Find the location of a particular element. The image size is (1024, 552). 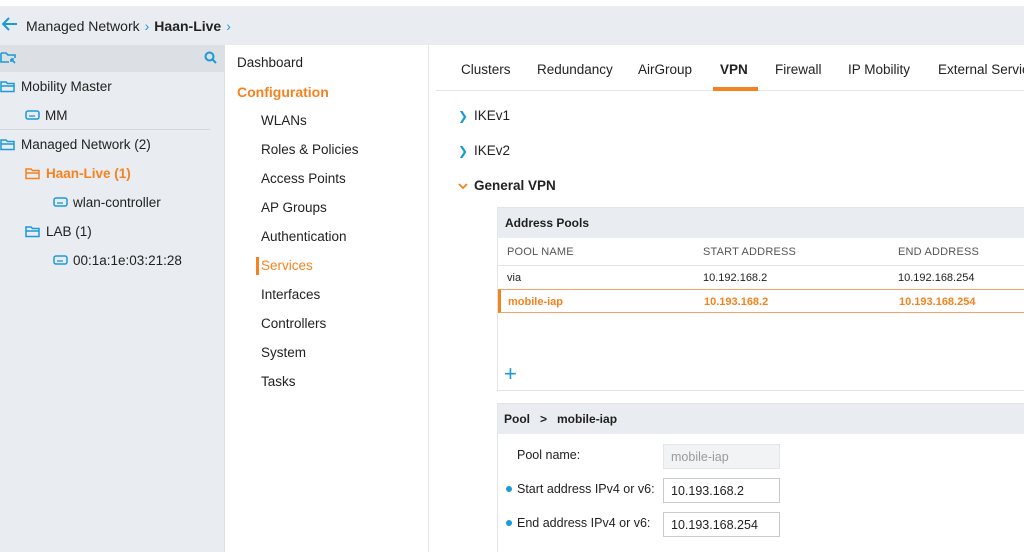

start-address-cell: 10.192.168.2 is located at coordinates (735, 278).